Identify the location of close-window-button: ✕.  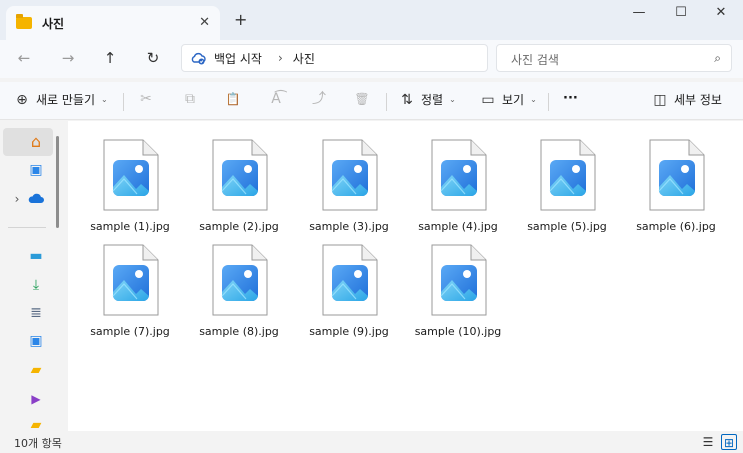
(721, 15).